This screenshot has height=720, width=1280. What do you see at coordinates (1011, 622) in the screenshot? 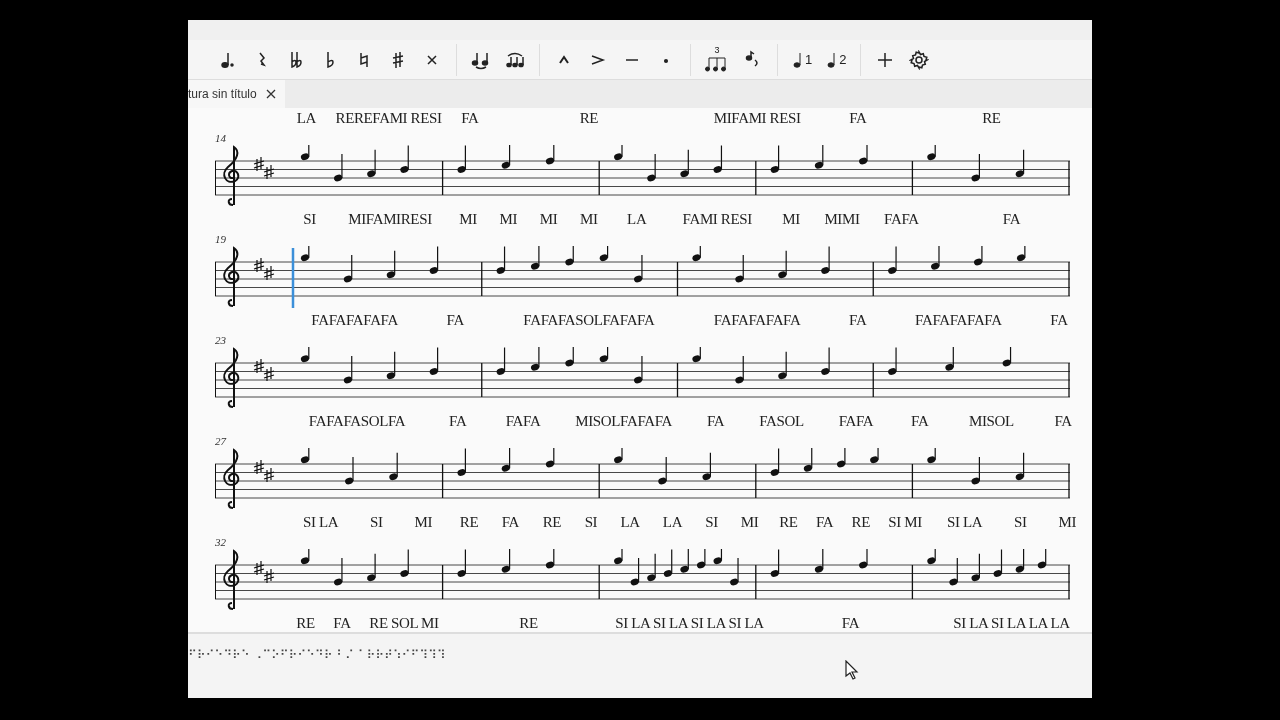
I see `lyric-text: SI LA SI LA LA LA` at bounding box center [1011, 622].